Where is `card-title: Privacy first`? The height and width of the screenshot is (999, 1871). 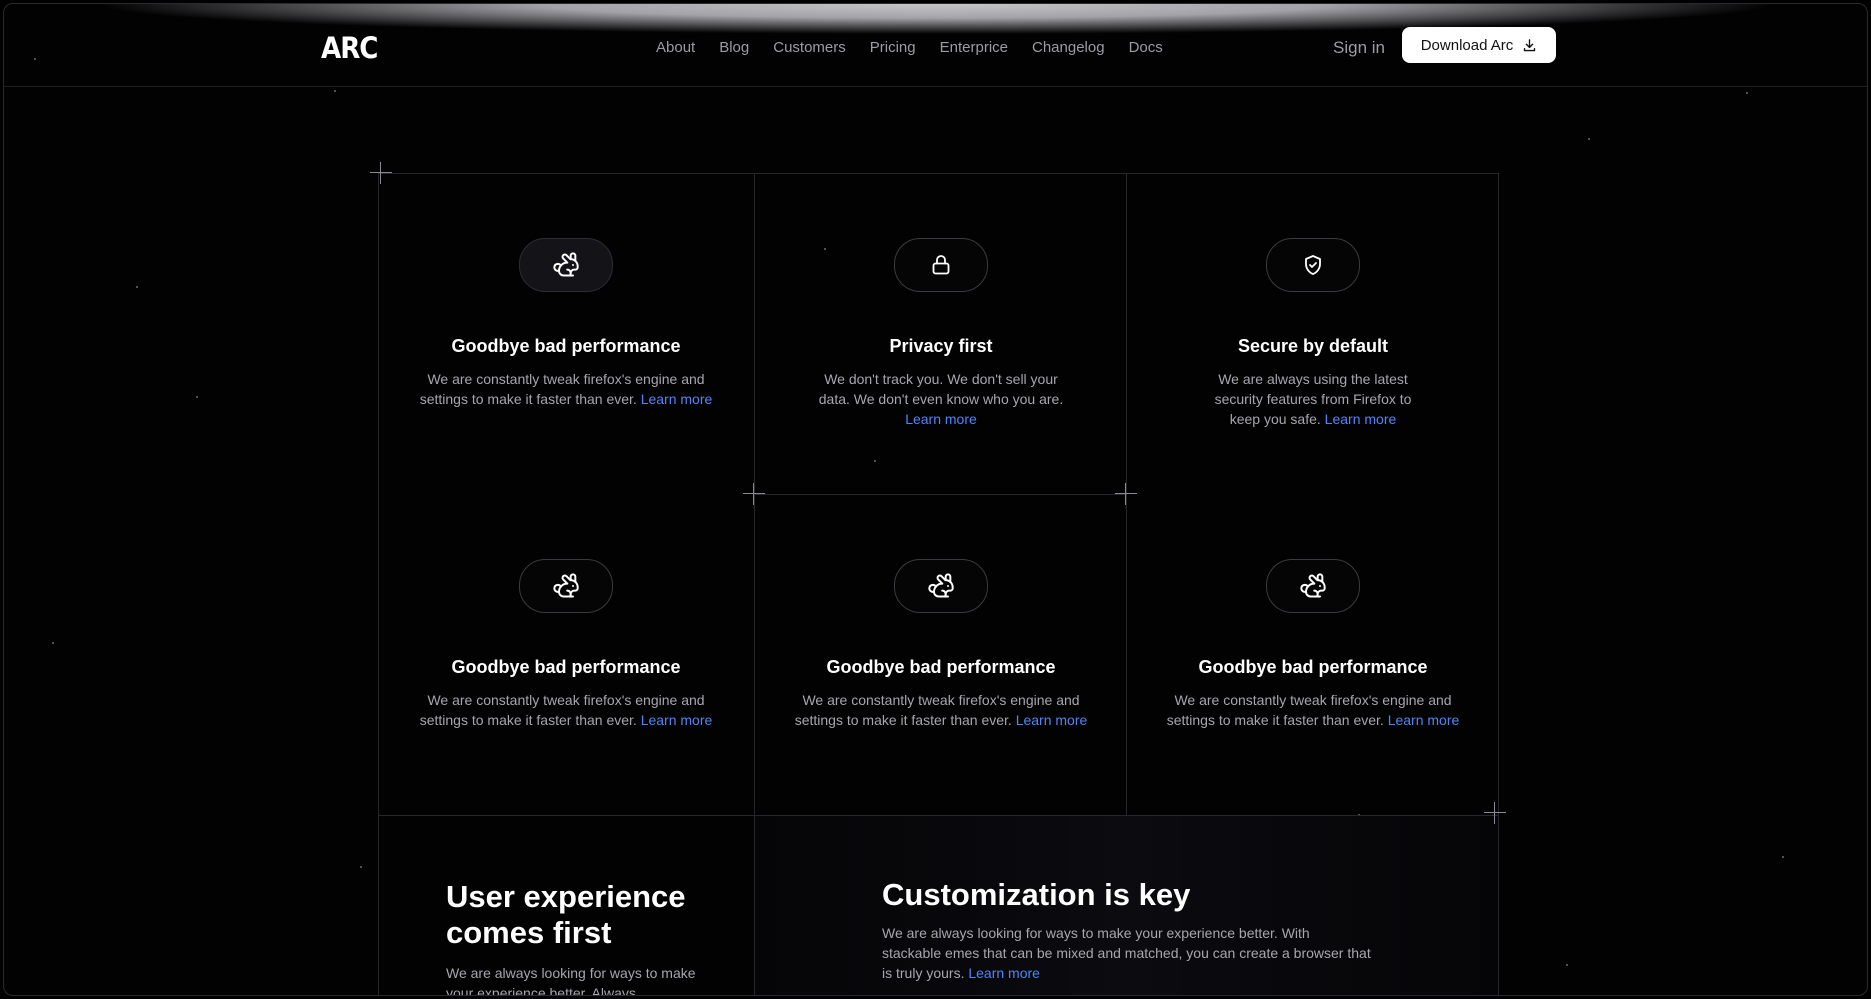 card-title: Privacy first is located at coordinates (941, 346).